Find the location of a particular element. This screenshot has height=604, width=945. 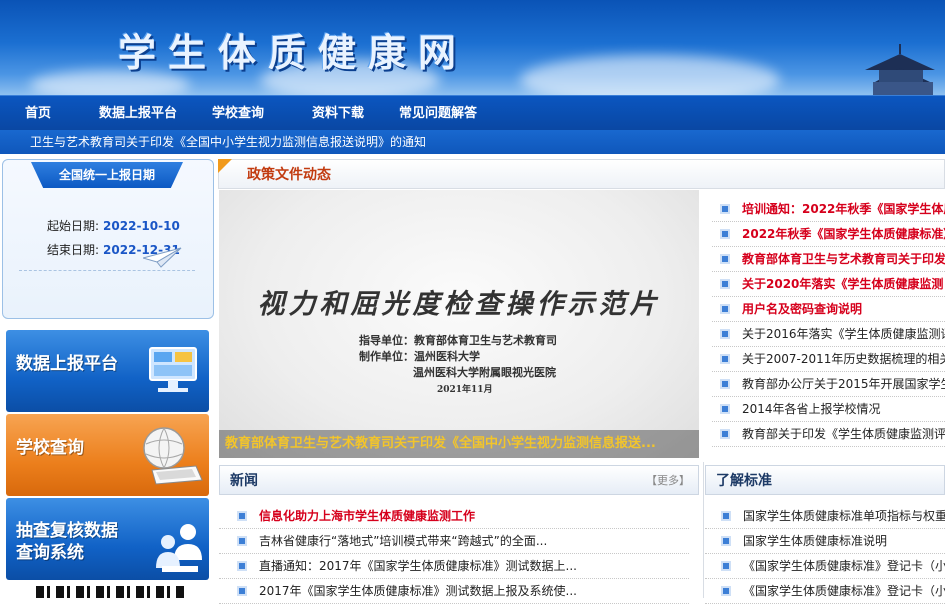

start-date-label: 起始日期: is located at coordinates (73, 226).